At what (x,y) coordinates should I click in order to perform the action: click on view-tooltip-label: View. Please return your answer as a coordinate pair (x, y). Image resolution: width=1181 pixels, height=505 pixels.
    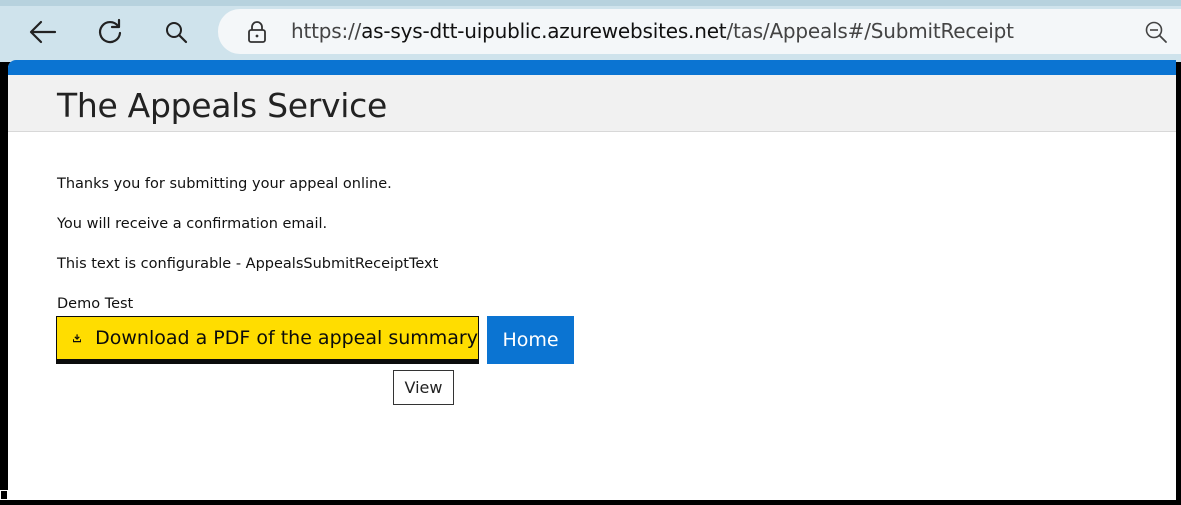
    Looking at the image, I should click on (423, 387).